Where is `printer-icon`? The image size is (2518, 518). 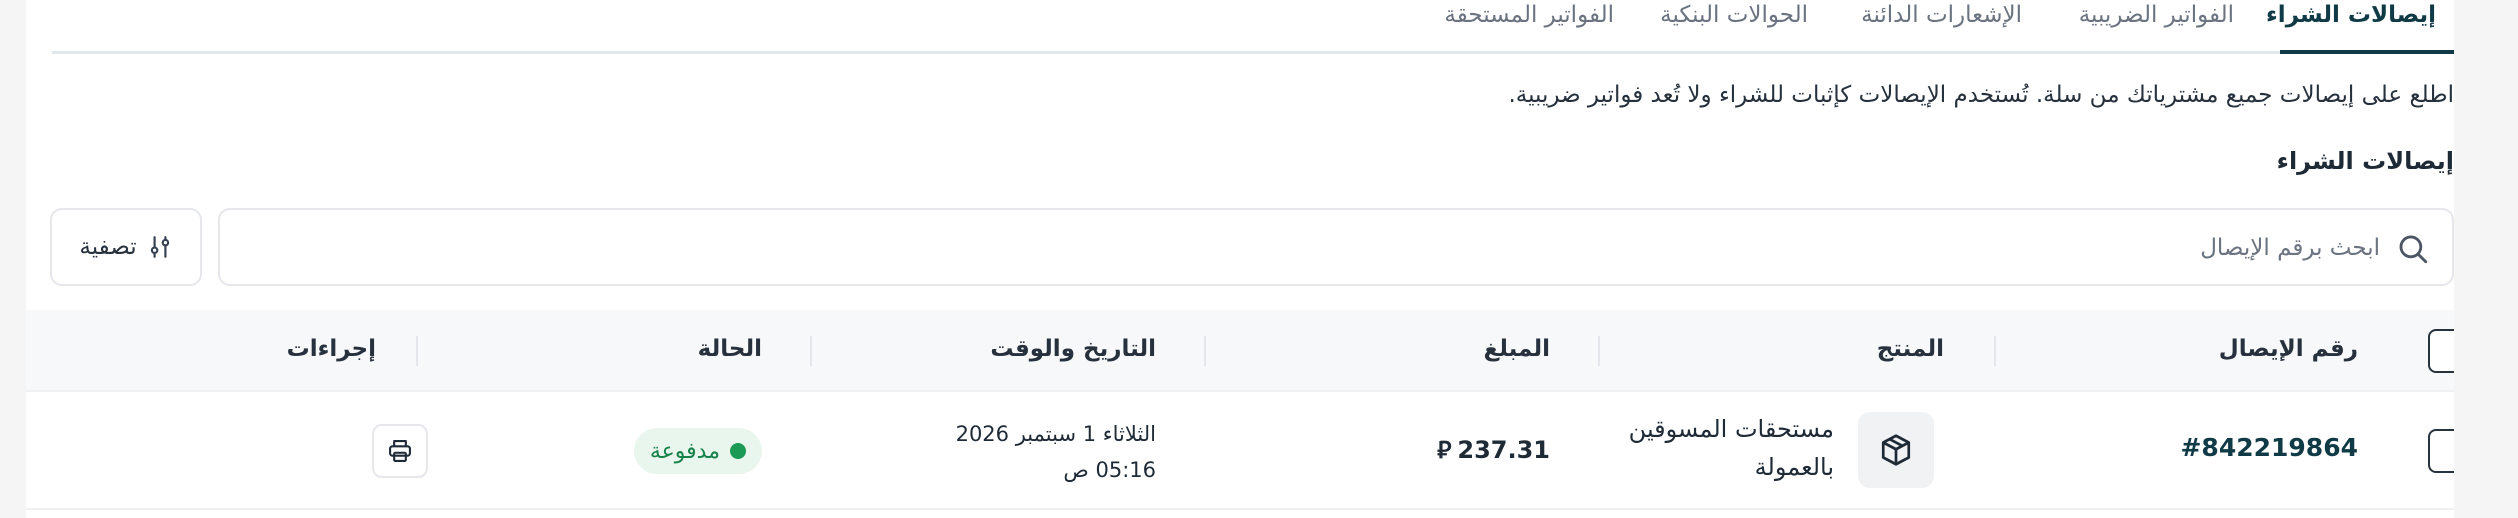
printer-icon is located at coordinates (400, 451).